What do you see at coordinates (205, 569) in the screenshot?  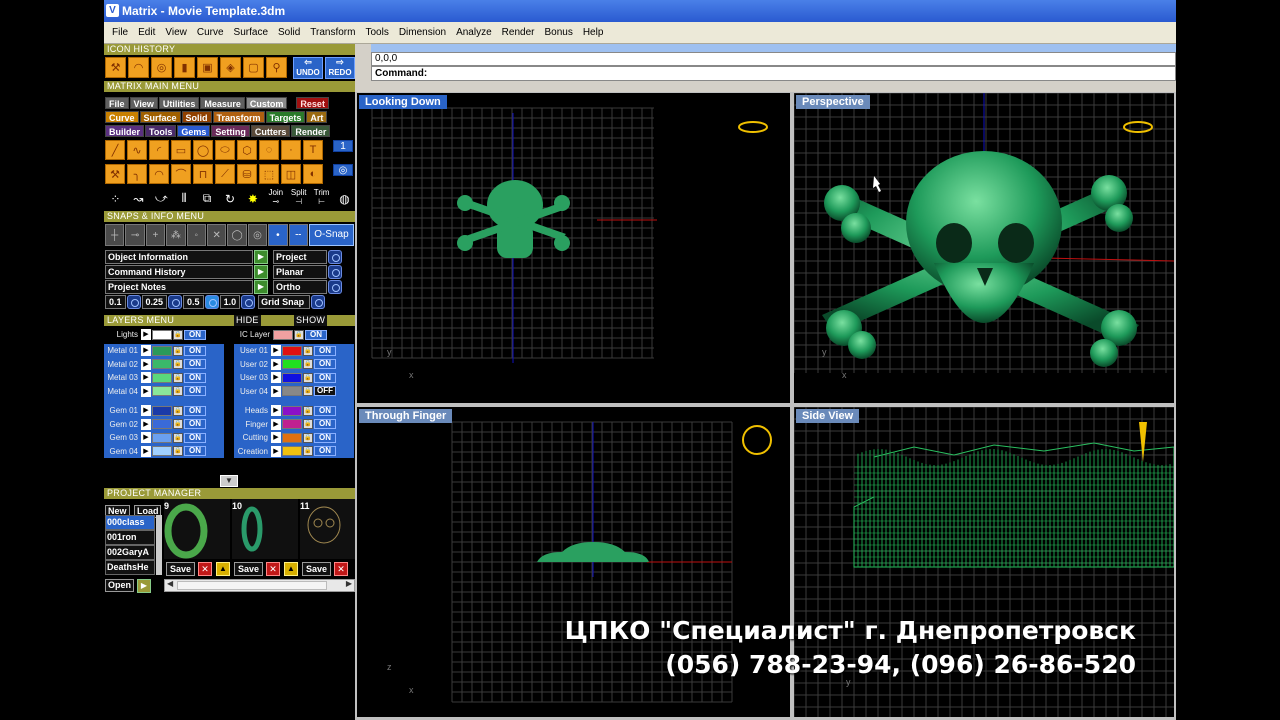 I see `delete-thumb-icon: ✕` at bounding box center [205, 569].